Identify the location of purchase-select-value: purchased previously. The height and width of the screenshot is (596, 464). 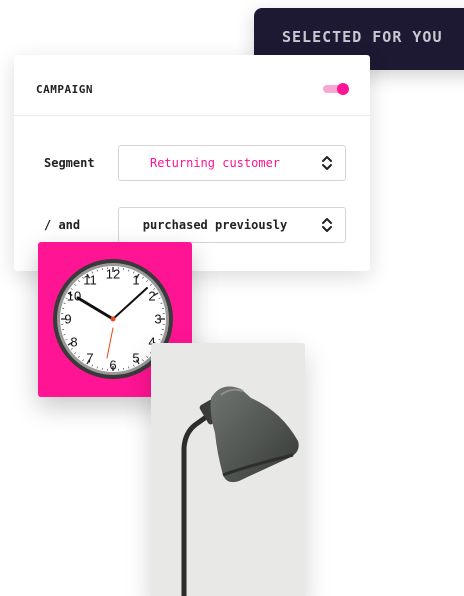
(215, 225).